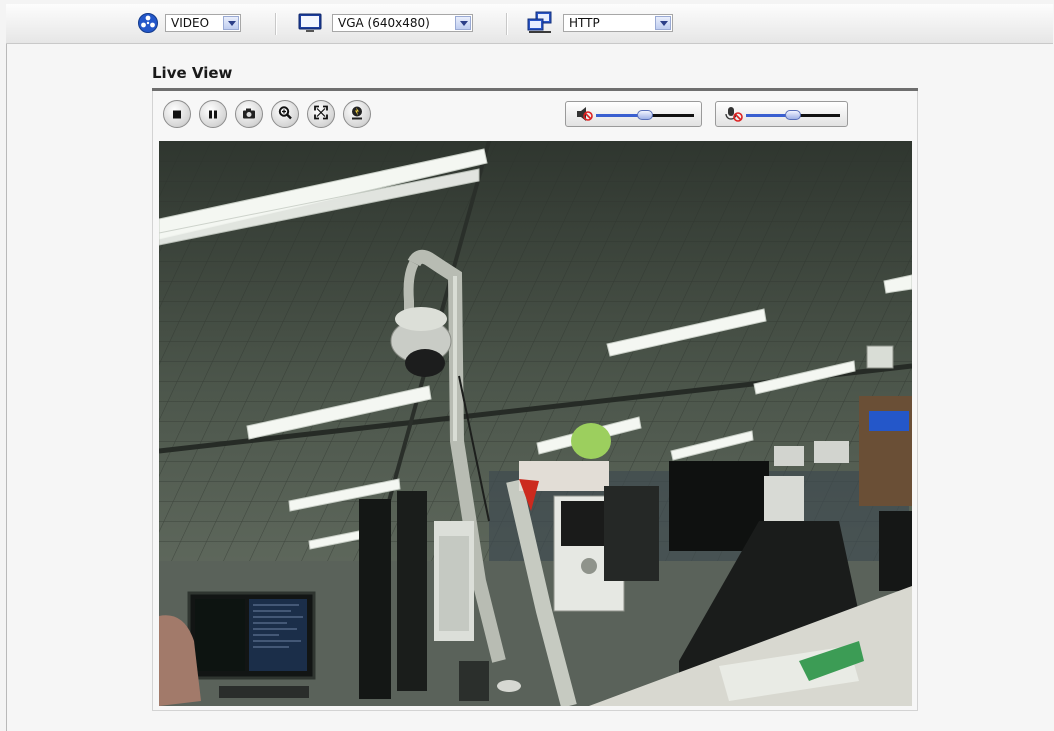  I want to click on top-toolbar: VIDEO VGA (640x480) HTTP, so click(529, 24).